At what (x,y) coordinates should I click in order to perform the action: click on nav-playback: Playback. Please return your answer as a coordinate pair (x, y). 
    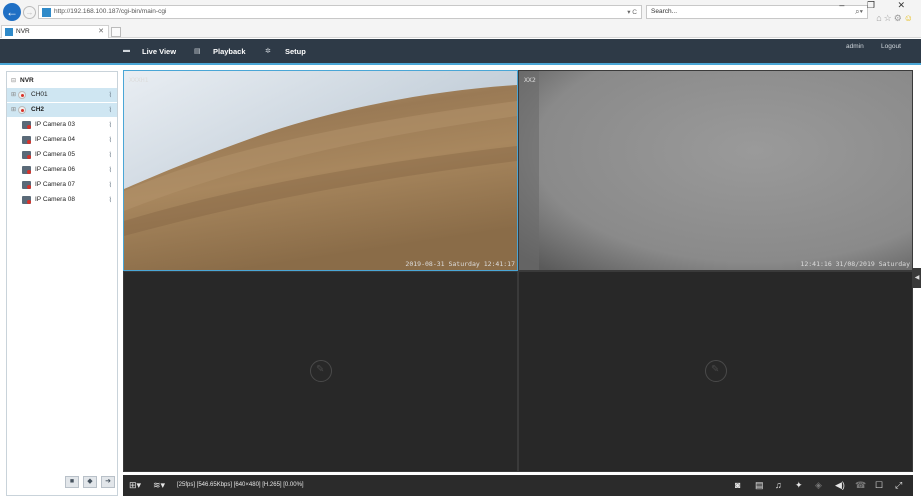
    Looking at the image, I should click on (229, 51).